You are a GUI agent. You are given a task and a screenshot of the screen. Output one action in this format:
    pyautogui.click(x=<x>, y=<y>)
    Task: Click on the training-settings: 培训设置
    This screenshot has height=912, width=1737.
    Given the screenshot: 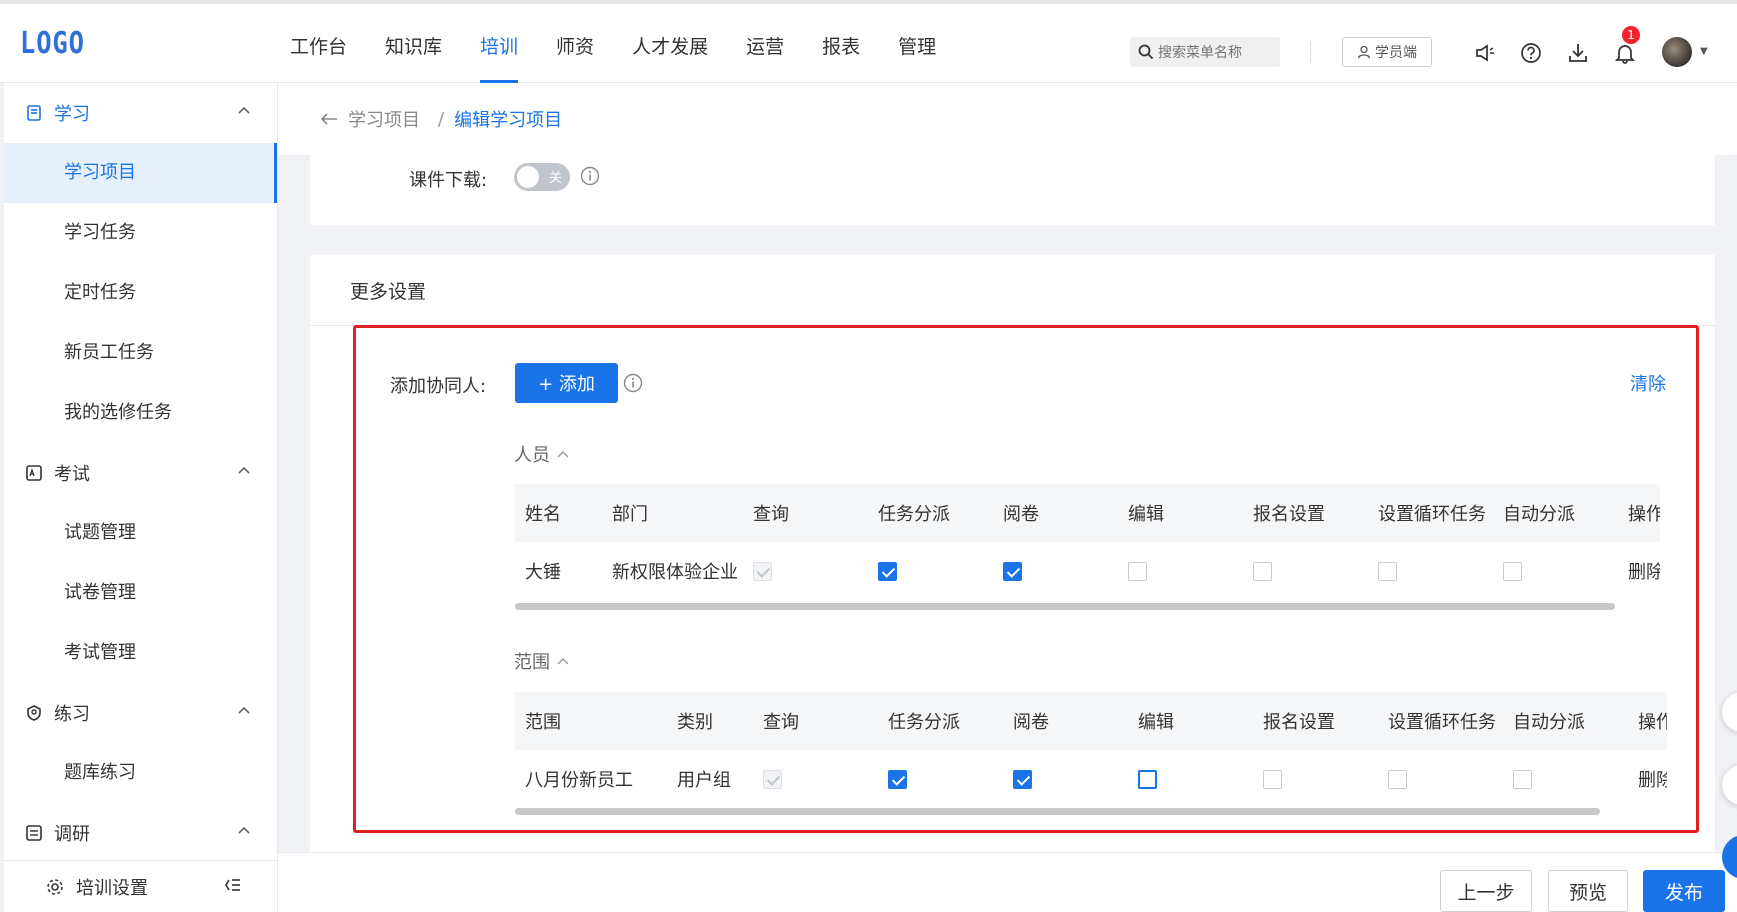 What is the action you would take?
    pyautogui.click(x=140, y=886)
    